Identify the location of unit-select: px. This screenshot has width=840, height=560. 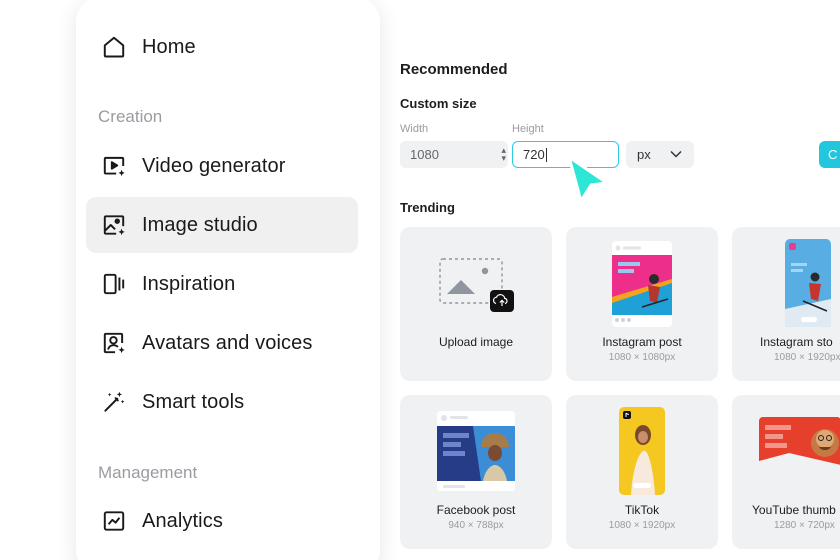
(660, 154).